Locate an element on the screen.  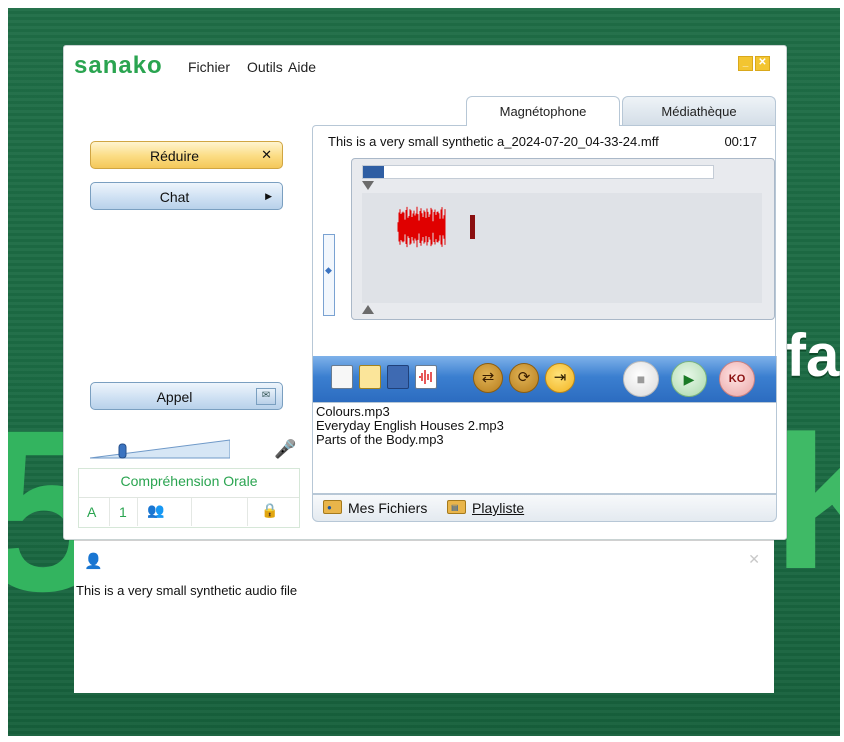
group-panel: Compréhension Orale A 1 👥 🔒 is located at coordinates (189, 498).